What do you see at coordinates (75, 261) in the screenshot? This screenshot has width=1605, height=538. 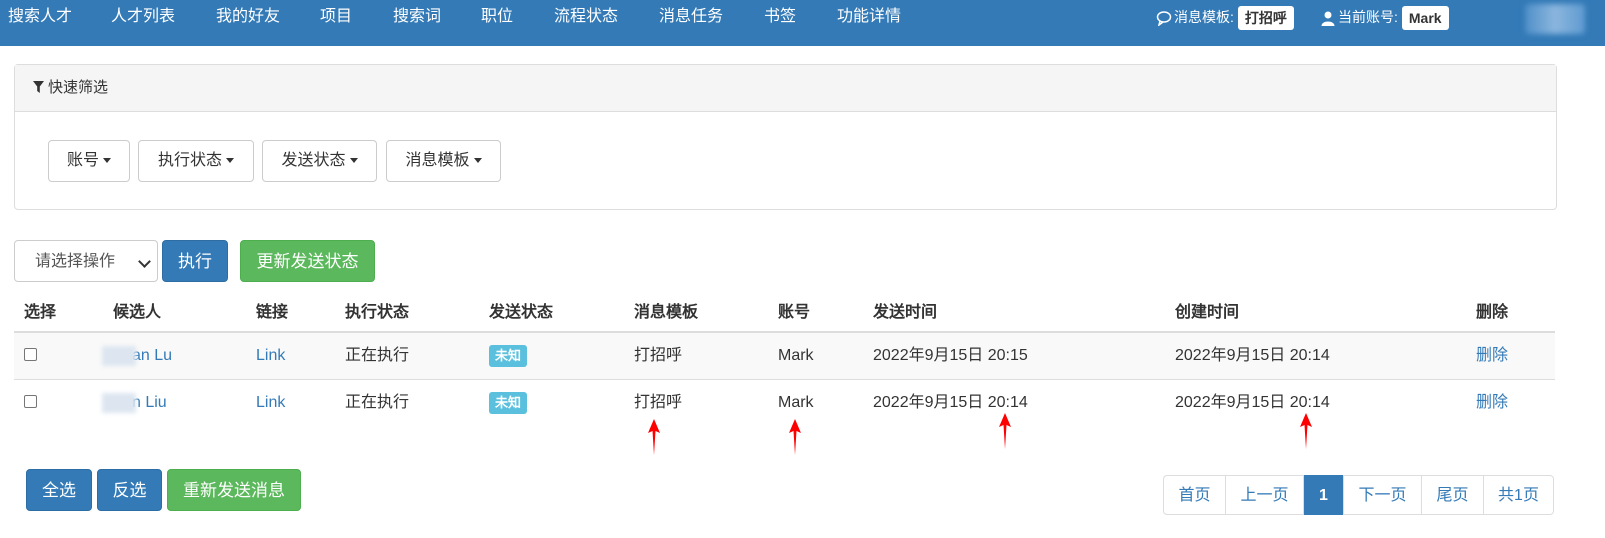 I see `operation-select-value: 请选择操作` at bounding box center [75, 261].